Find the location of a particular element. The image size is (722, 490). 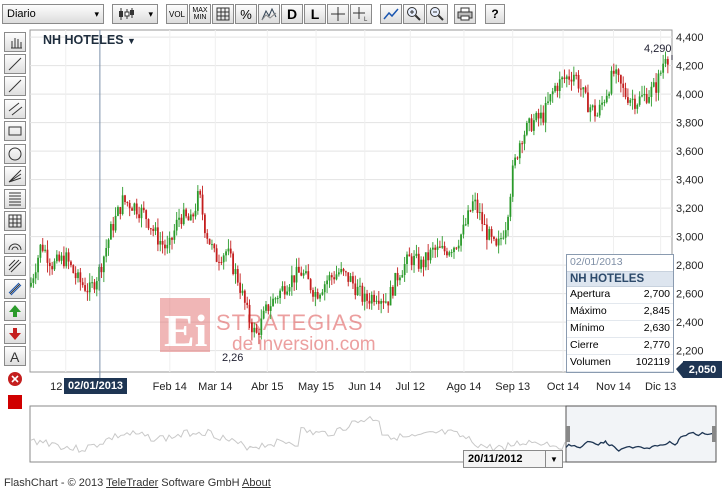

x-tick-label: Ago 14 is located at coordinates (464, 387).